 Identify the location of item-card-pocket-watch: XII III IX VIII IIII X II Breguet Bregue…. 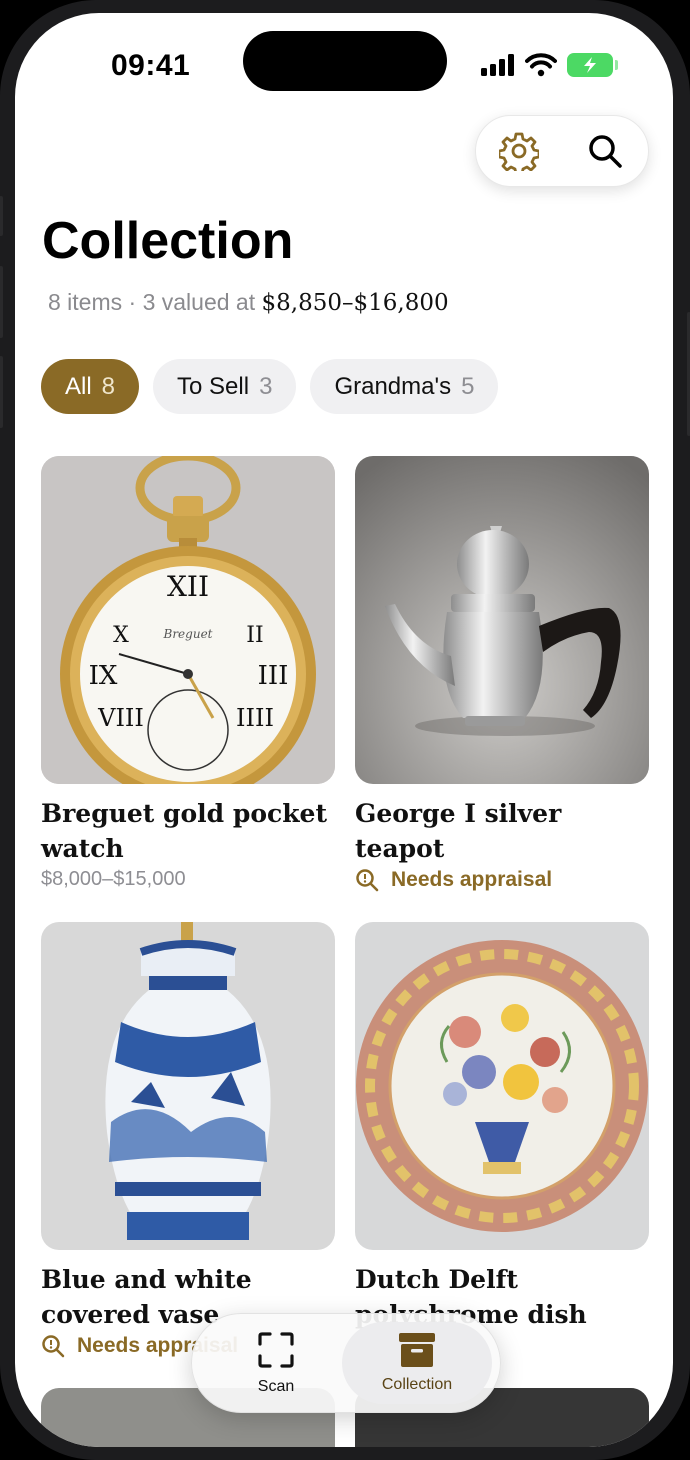
(191, 673).